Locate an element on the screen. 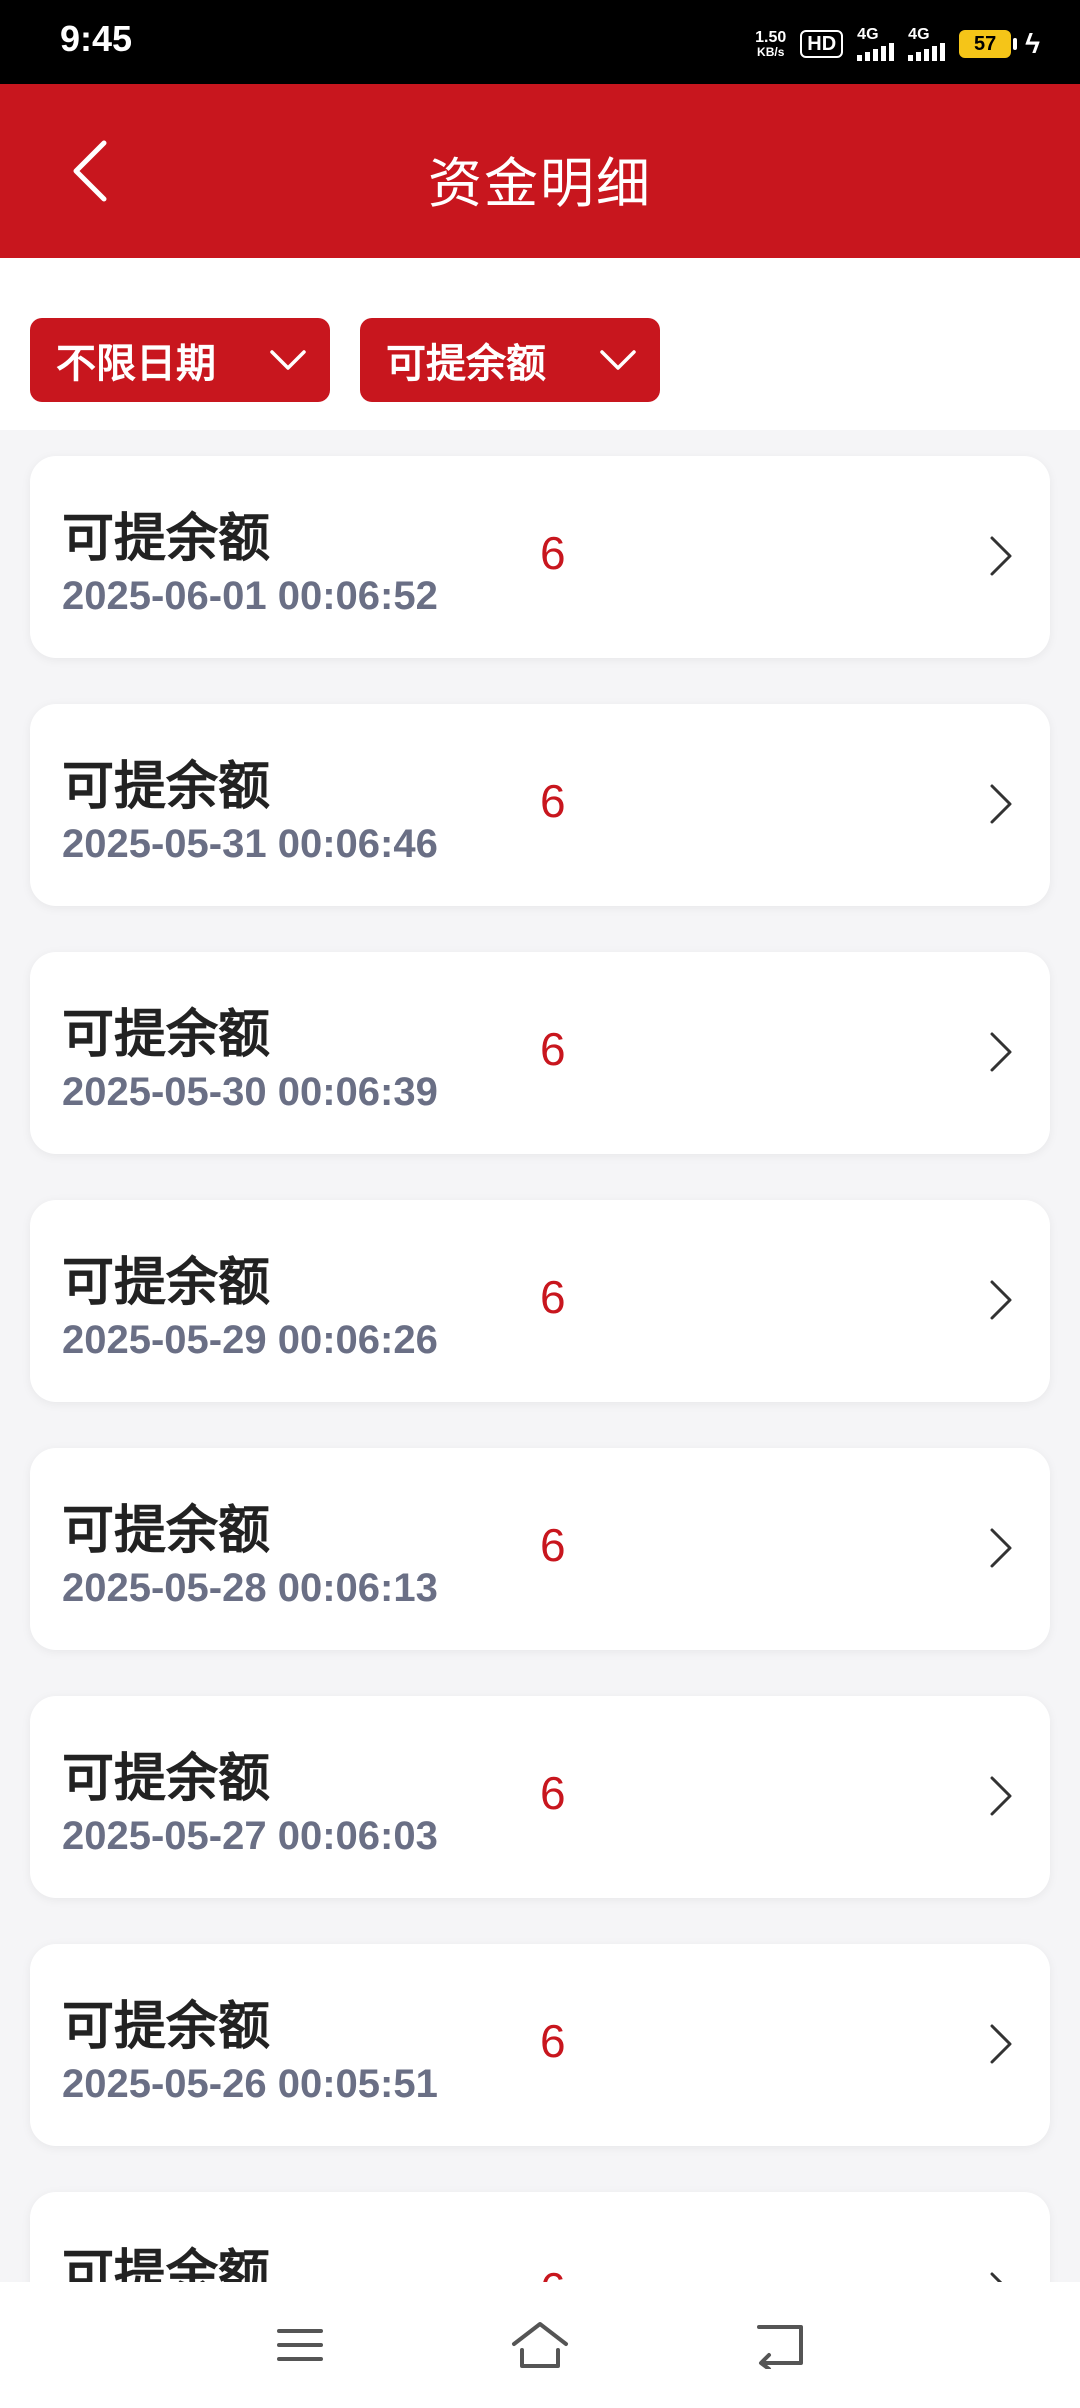 The height and width of the screenshot is (2408, 1080). record-card: 可提余额 2025-05-29 00:06:26 6 is located at coordinates (540, 1301).